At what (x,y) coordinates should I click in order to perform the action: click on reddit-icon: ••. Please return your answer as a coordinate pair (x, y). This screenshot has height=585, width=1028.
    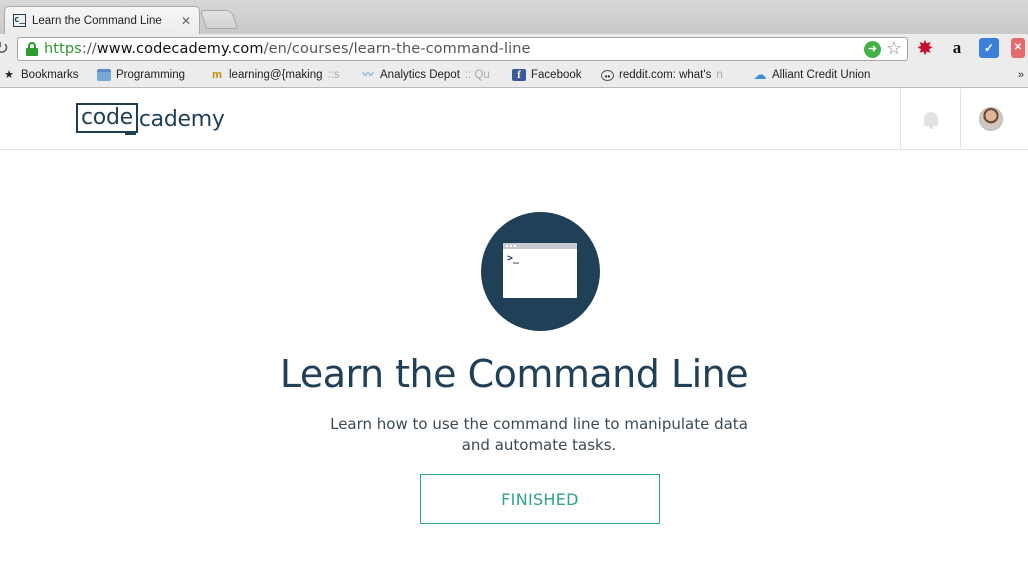
    Looking at the image, I should click on (607, 75).